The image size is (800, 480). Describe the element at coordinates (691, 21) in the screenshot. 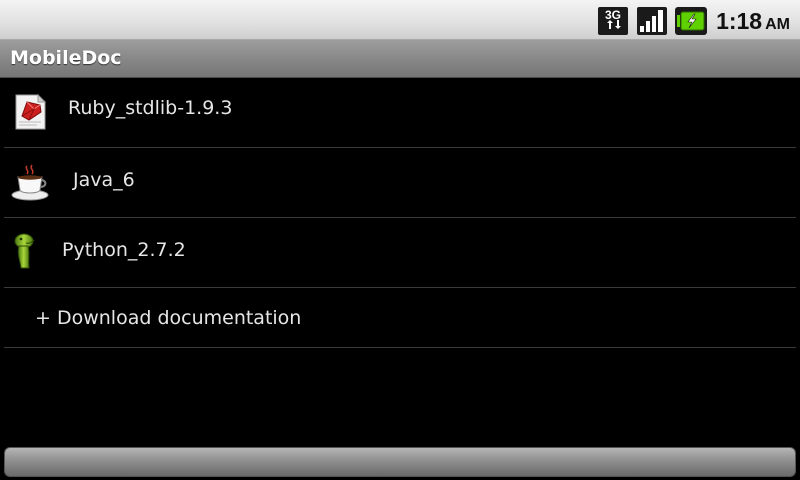

I see `battery-charging-icon` at that location.